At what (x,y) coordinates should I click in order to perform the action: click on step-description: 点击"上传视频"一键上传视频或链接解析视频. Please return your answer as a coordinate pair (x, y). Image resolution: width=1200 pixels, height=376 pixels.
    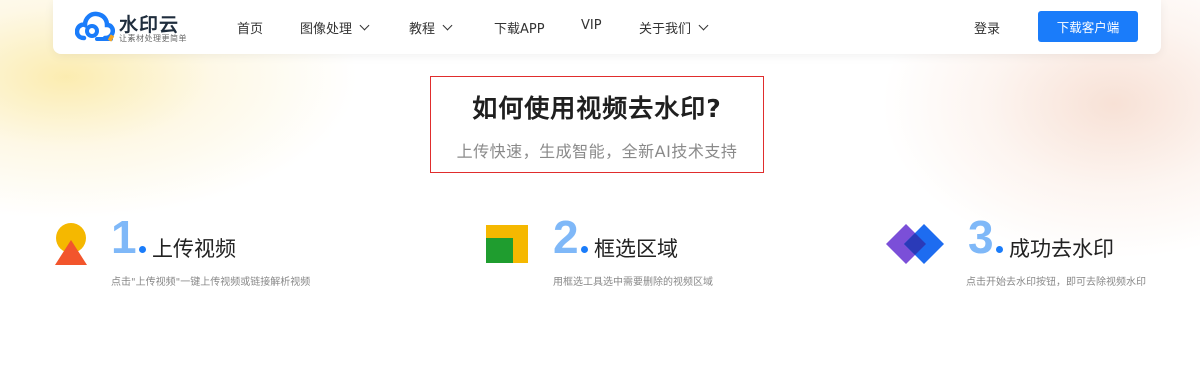
    Looking at the image, I should click on (211, 282).